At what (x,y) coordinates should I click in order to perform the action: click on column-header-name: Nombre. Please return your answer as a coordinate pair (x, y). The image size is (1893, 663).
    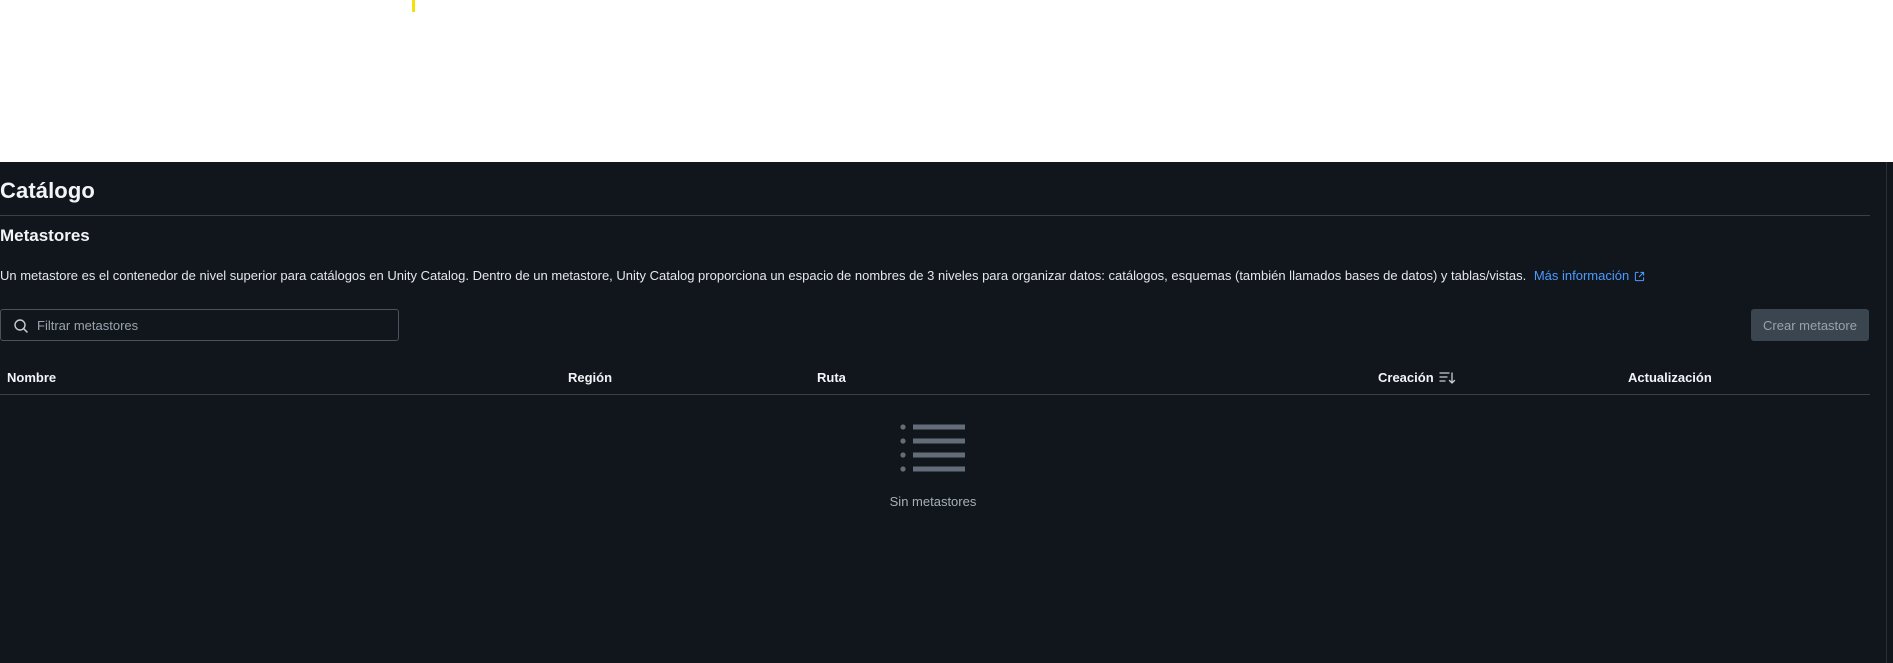
    Looking at the image, I should click on (31, 377).